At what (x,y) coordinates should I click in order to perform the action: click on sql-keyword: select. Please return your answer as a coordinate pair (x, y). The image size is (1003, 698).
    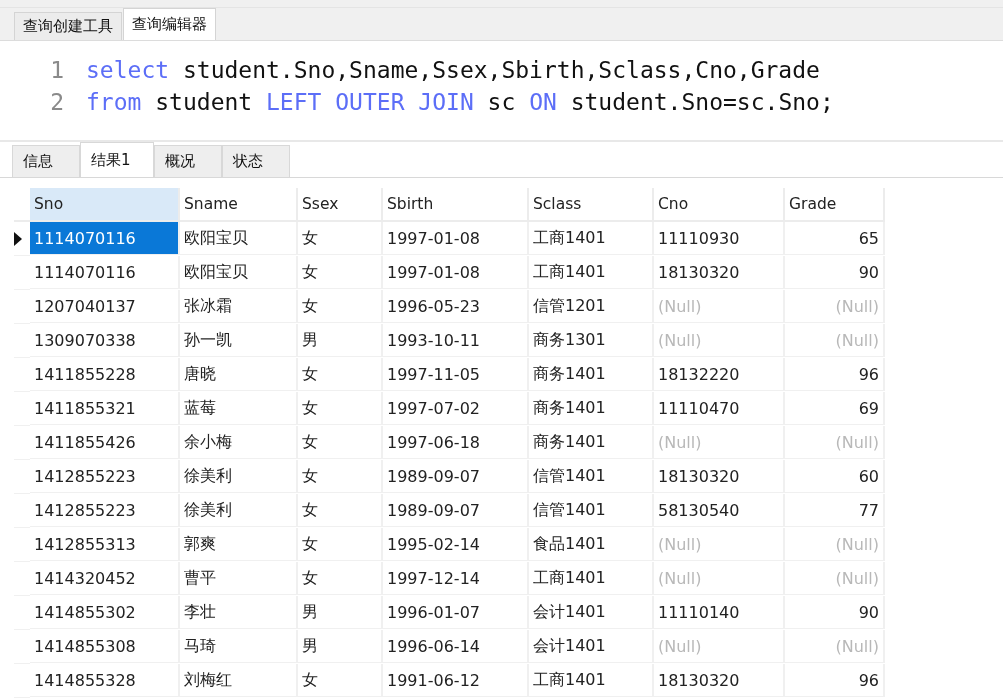
    Looking at the image, I should click on (128, 70).